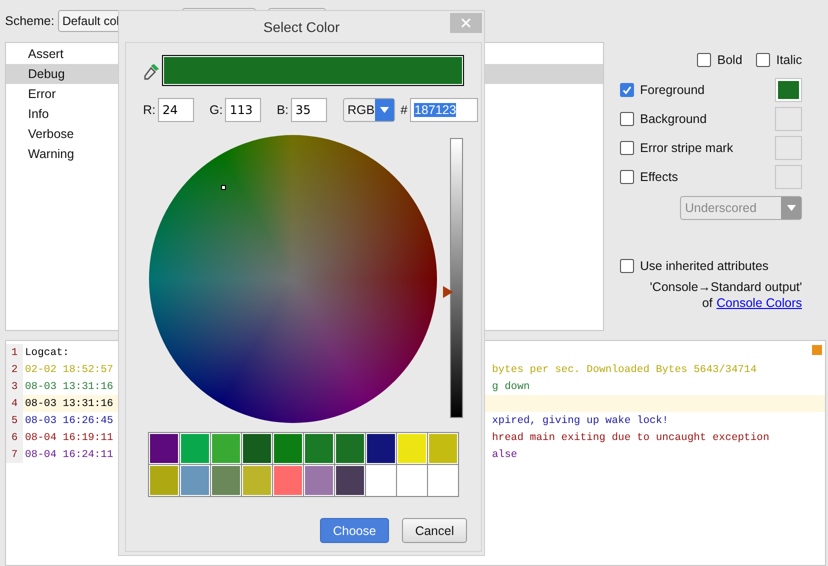 The height and width of the screenshot is (566, 828). I want to click on log-text: 08-04 16:24:11, so click(69, 454).